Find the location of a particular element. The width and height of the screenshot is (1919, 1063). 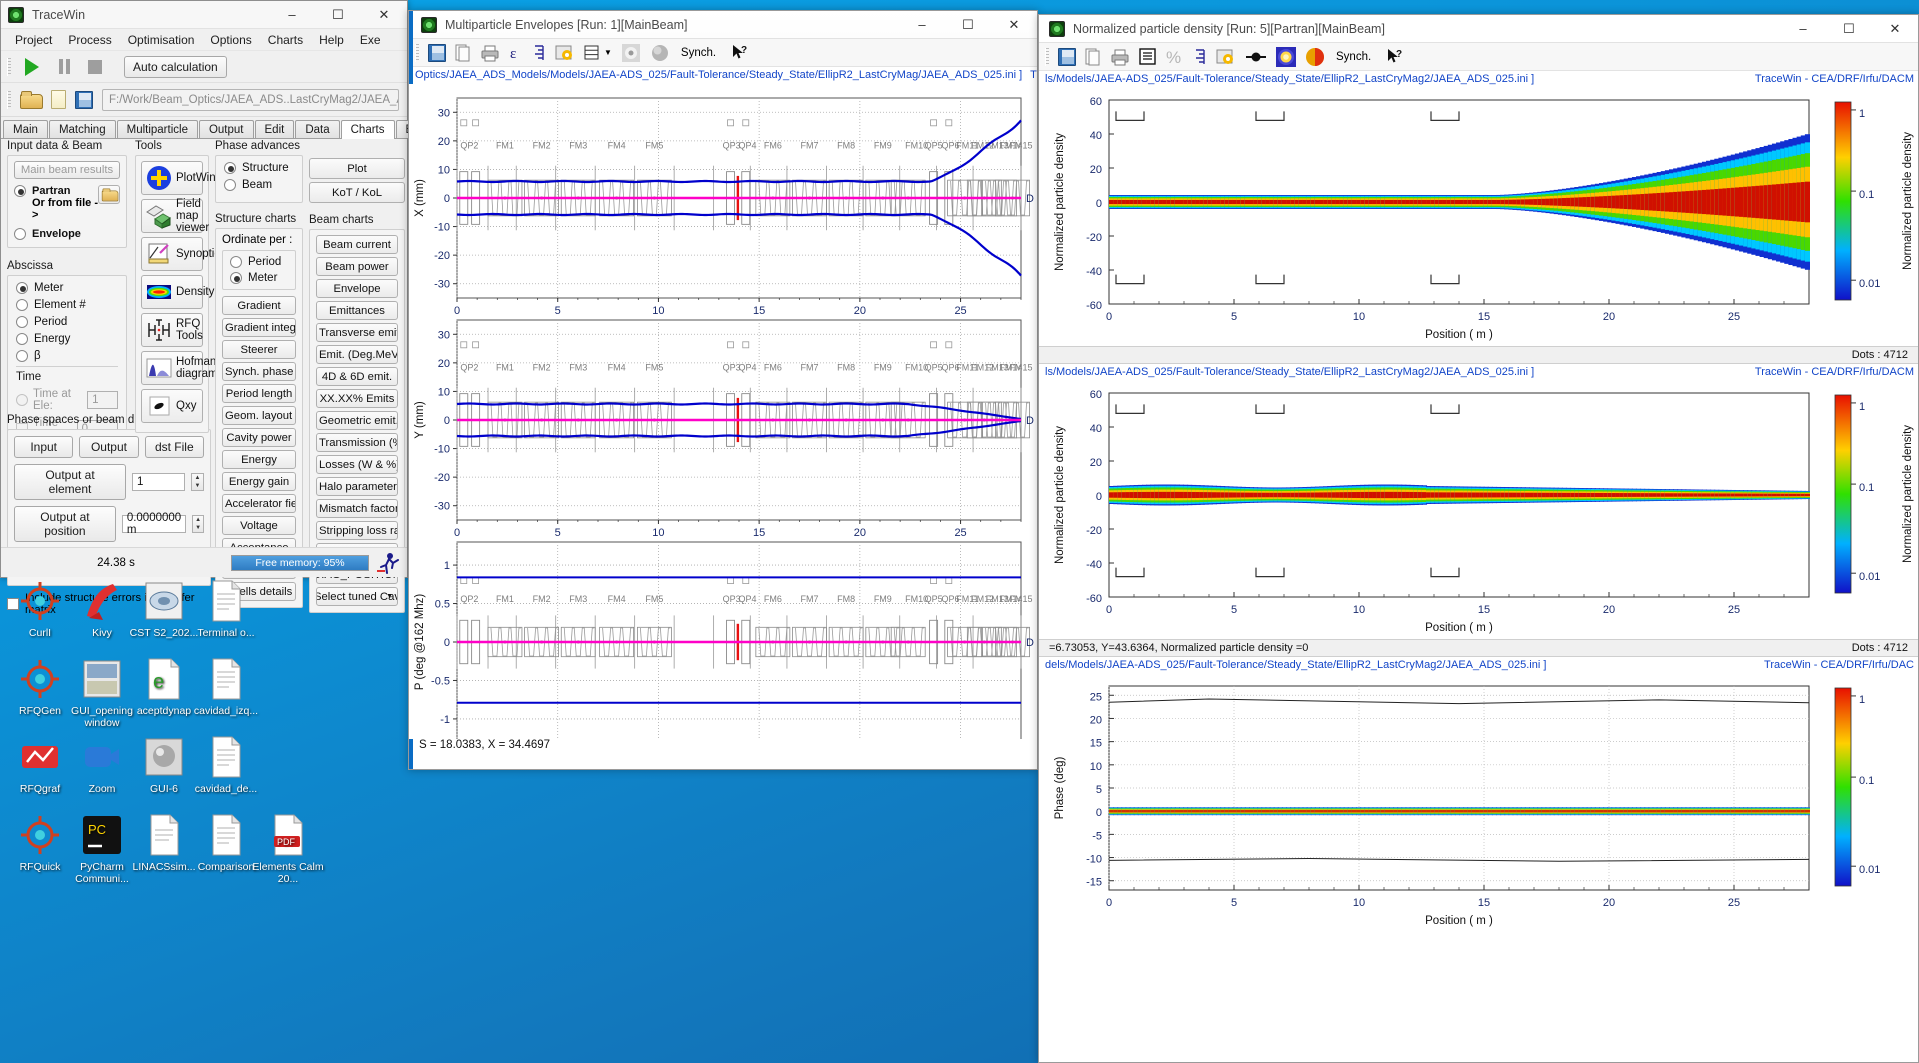

beam-button-envelope: Envelope is located at coordinates (357, 288).